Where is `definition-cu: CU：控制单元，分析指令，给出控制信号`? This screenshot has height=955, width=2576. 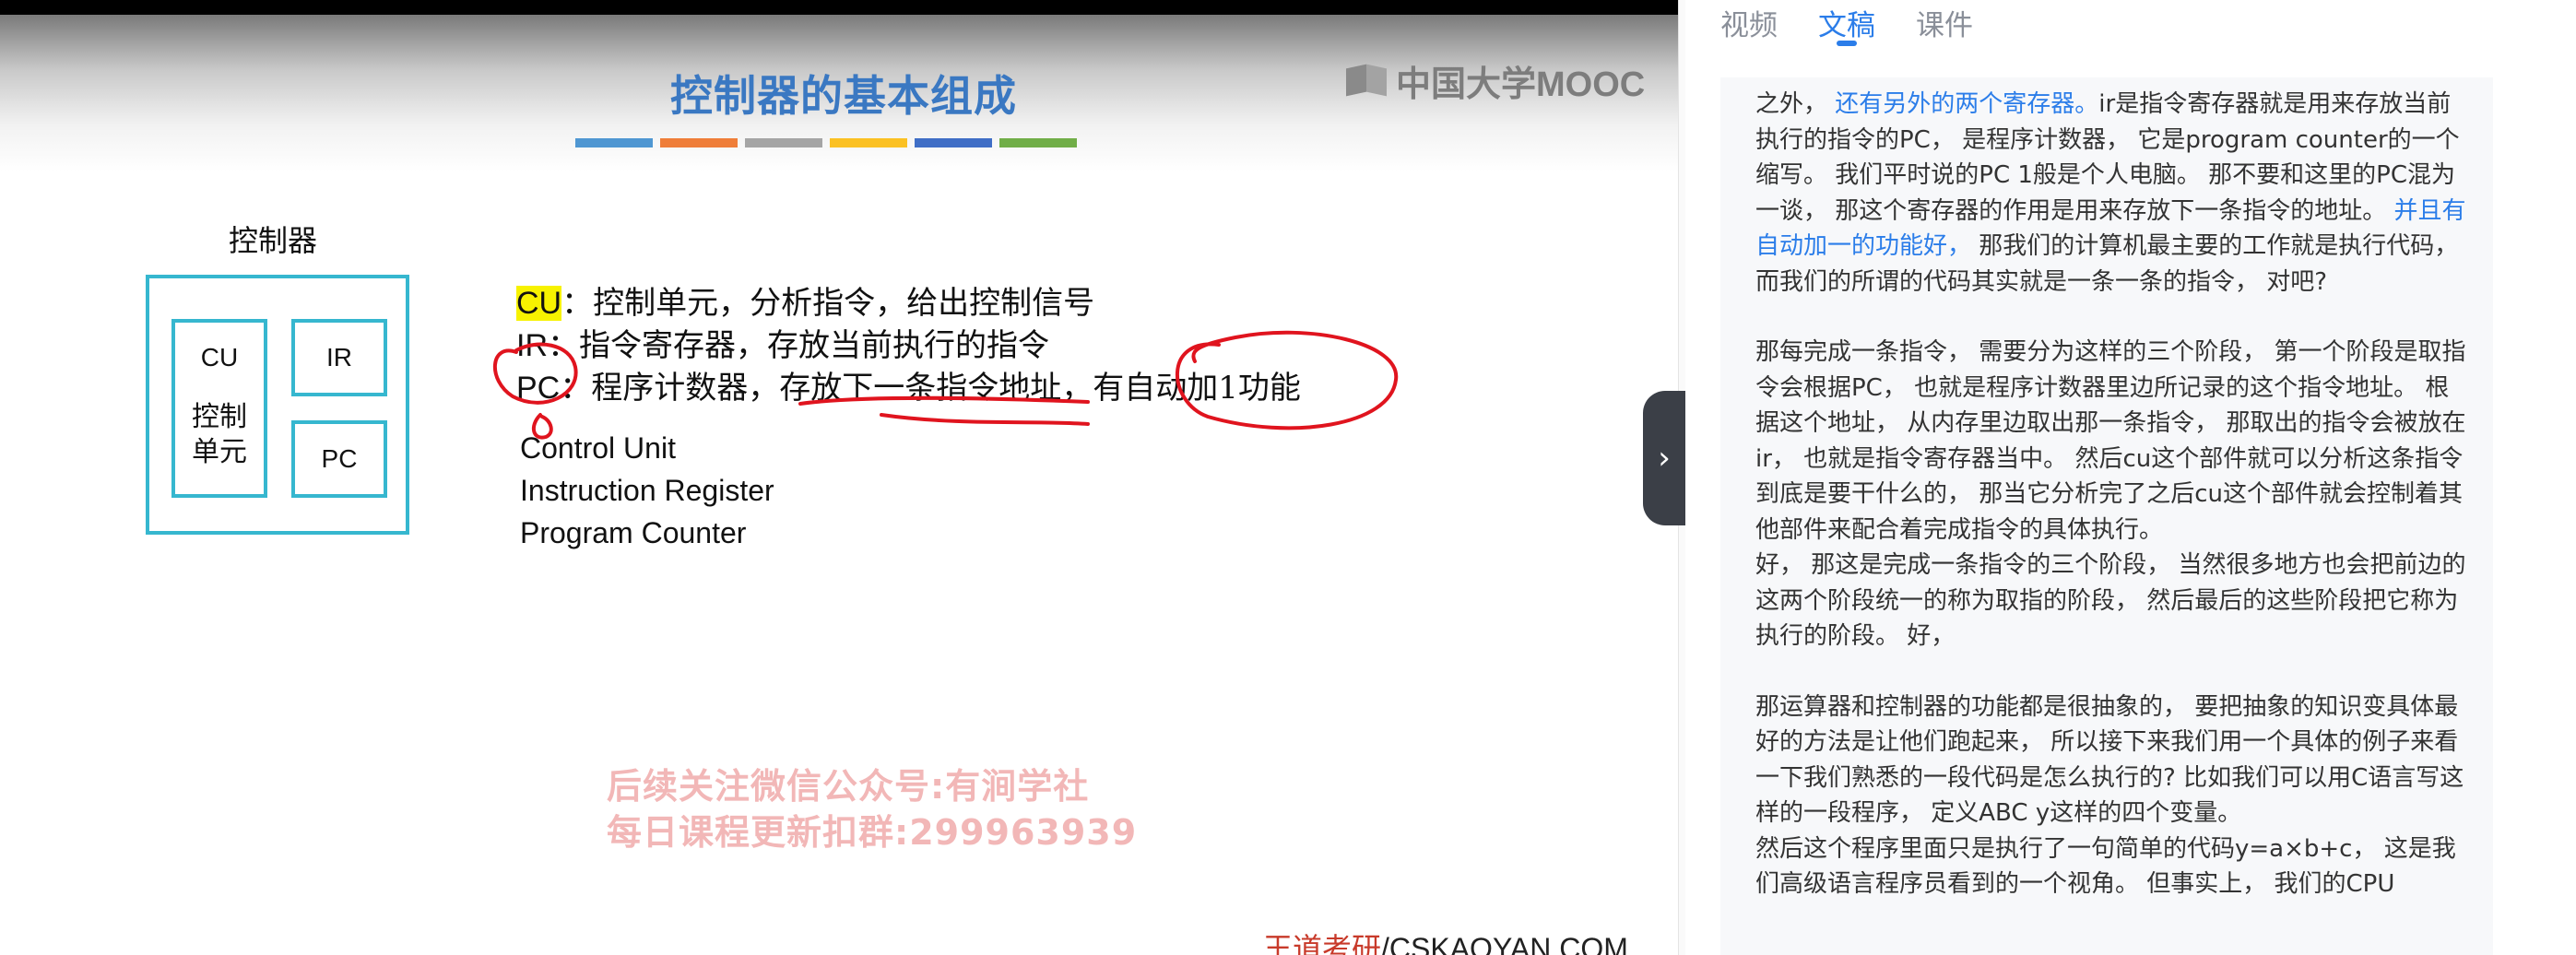 definition-cu: CU：控制单元，分析指令，给出控制信号 is located at coordinates (908, 303).